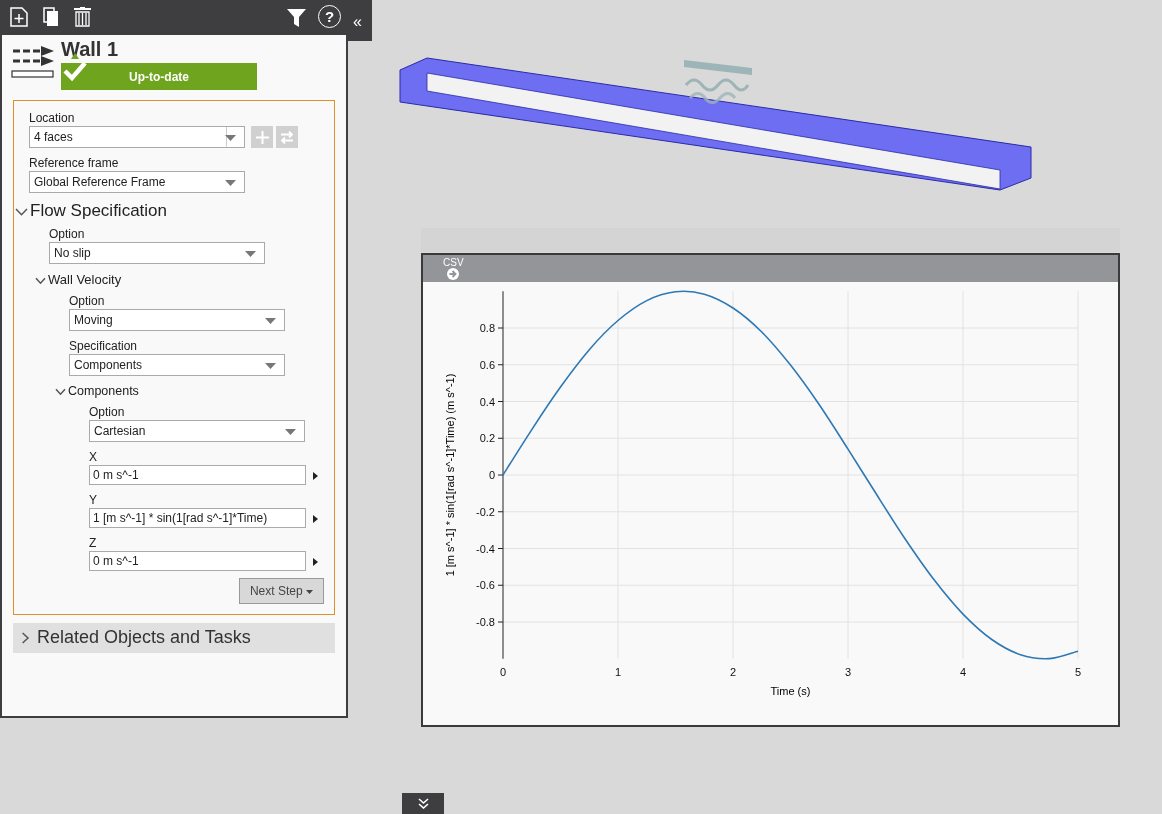  Describe the element at coordinates (281, 591) in the screenshot. I see `next-step-button: Next Step` at that location.